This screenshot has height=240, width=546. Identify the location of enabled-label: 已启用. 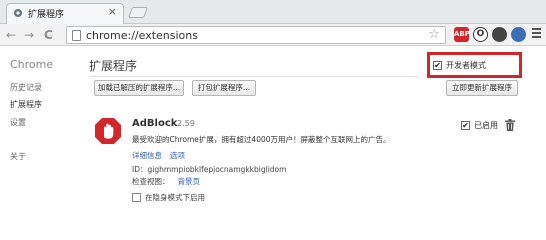
(486, 125).